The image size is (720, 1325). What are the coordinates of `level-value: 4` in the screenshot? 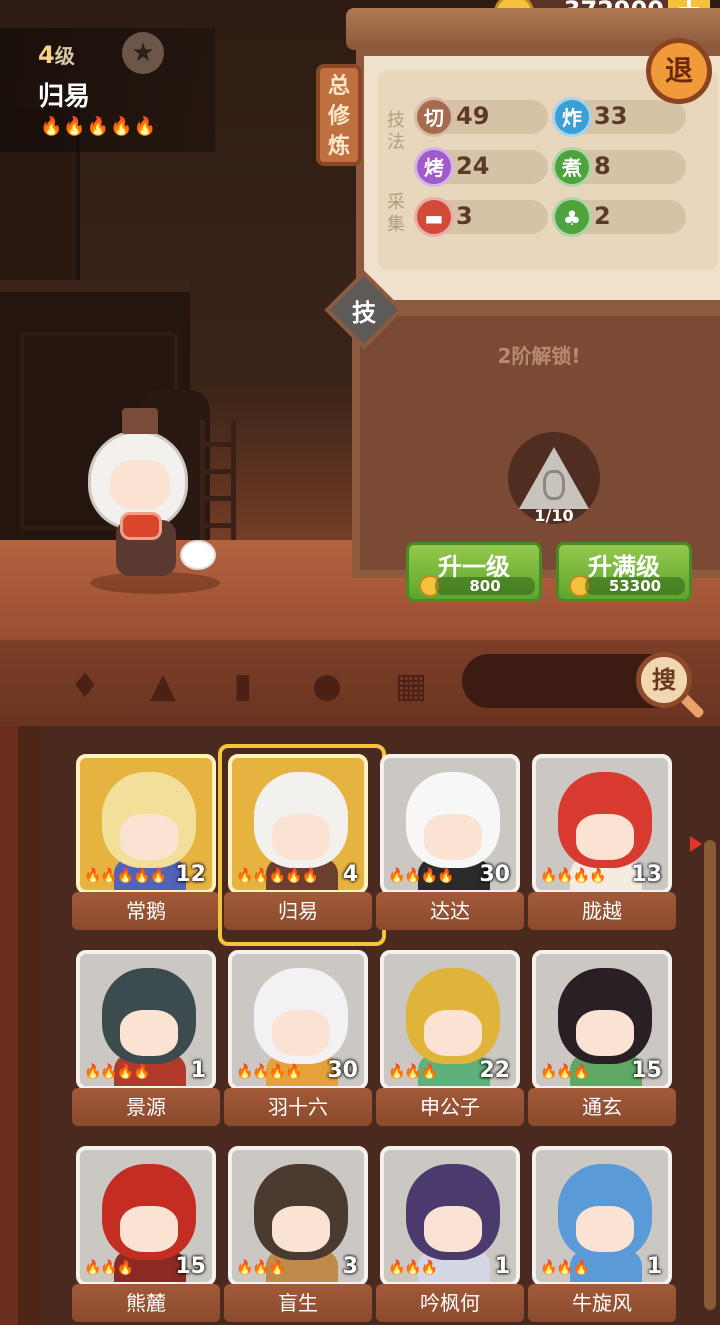 It's located at (46, 55).